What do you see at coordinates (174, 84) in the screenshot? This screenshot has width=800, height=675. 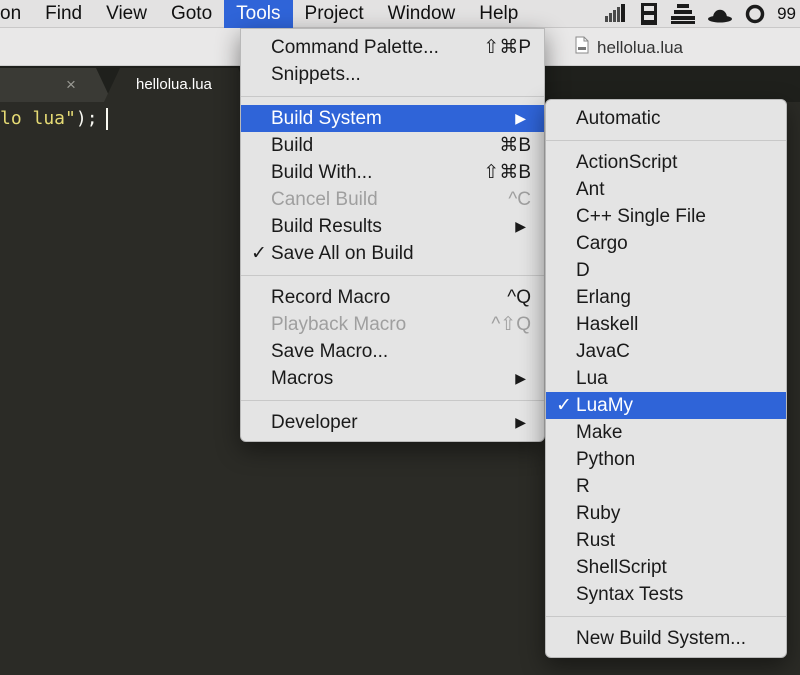 I see `tab-hellolua: hellolua.lua` at bounding box center [174, 84].